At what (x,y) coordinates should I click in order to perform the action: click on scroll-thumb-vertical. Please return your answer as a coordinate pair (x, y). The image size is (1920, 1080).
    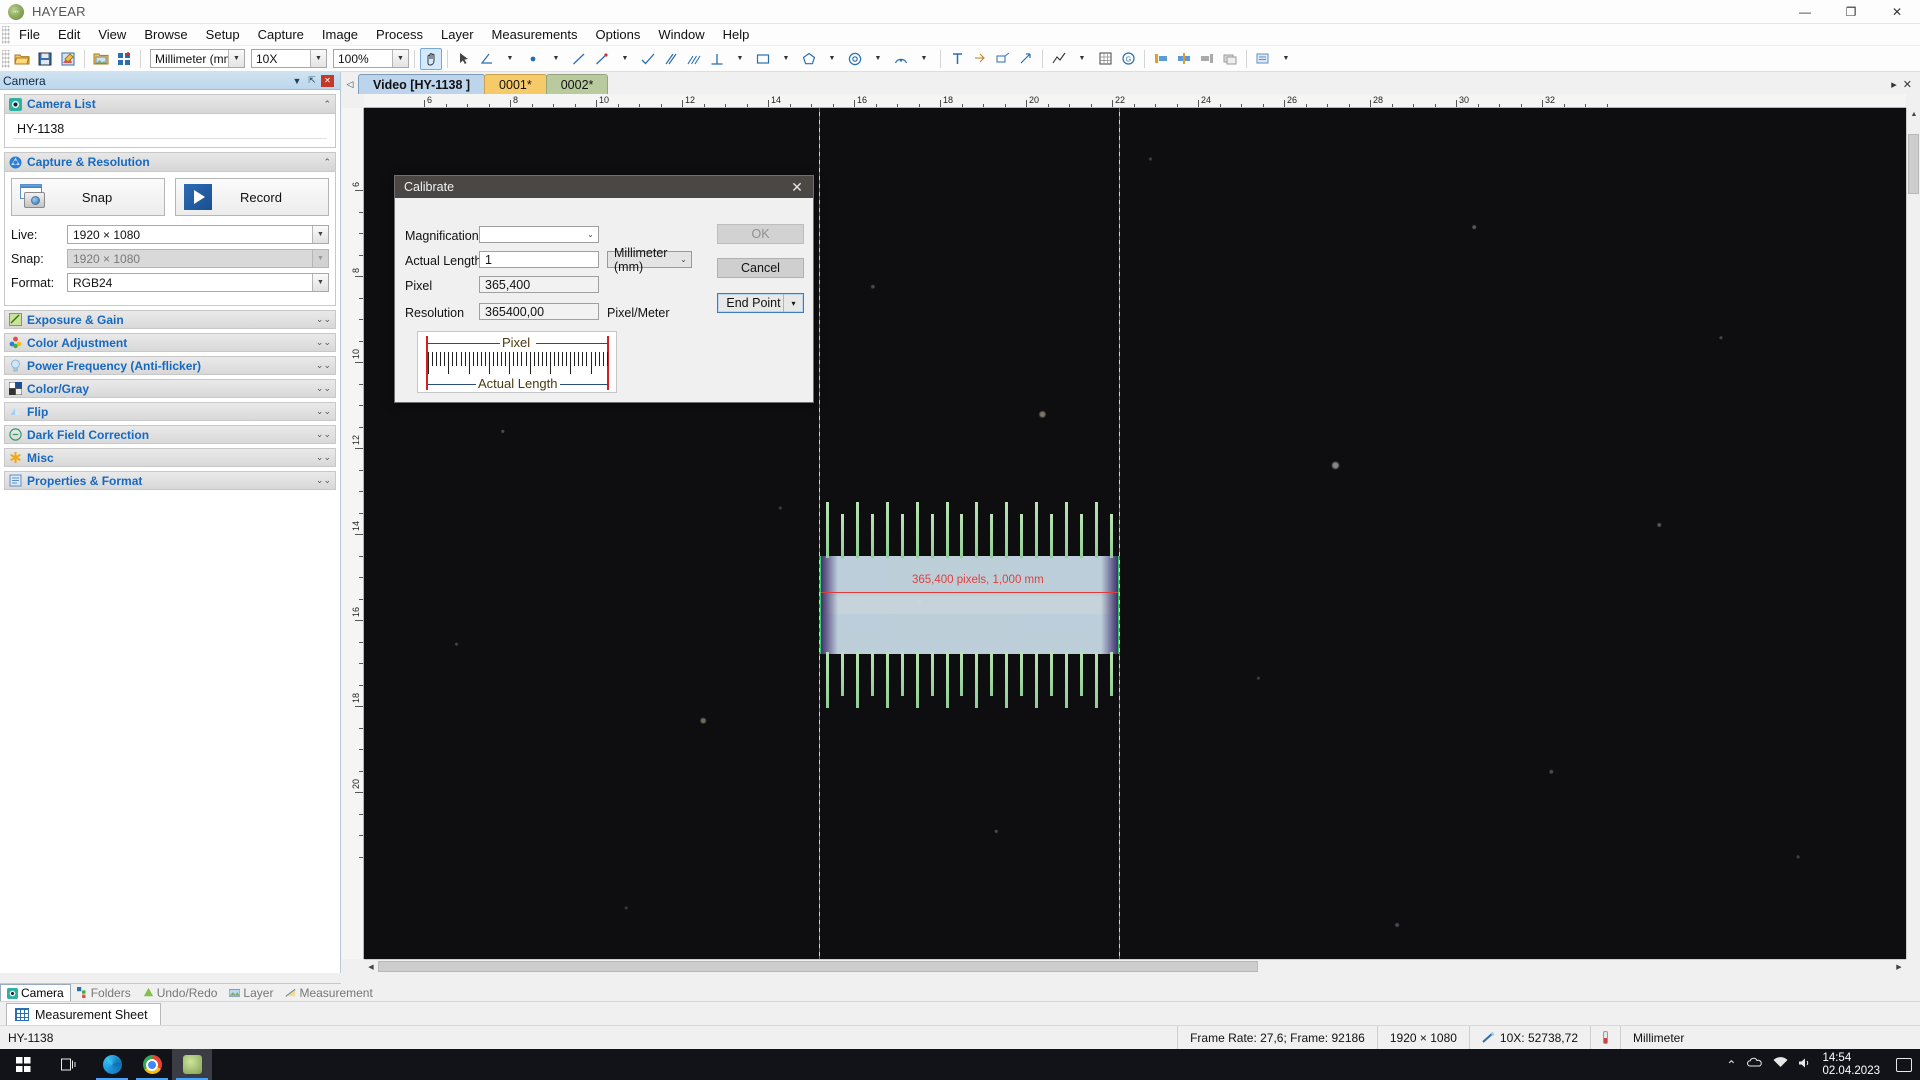
    Looking at the image, I should click on (1913, 164).